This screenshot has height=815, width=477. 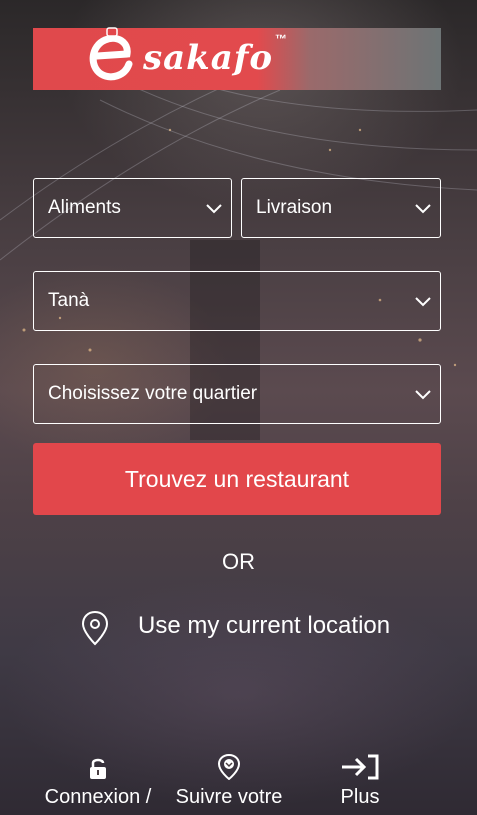 What do you see at coordinates (69, 300) in the screenshot?
I see `city-select-value: Tanà` at bounding box center [69, 300].